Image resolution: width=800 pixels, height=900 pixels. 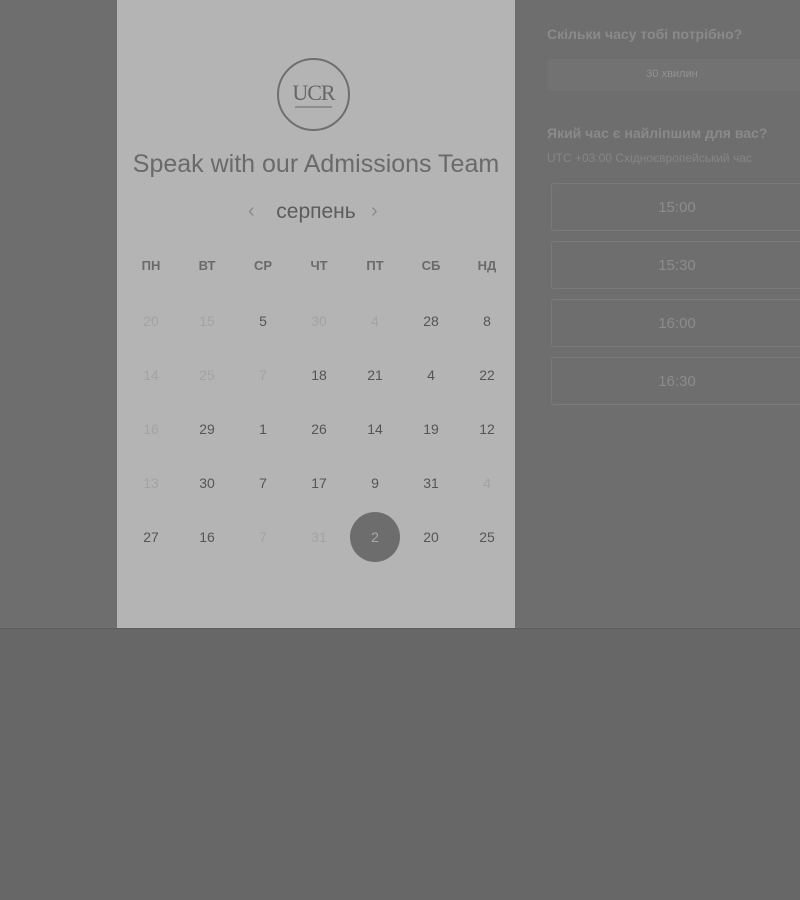 I want to click on time-slot-label: 16:30, so click(x=677, y=381).